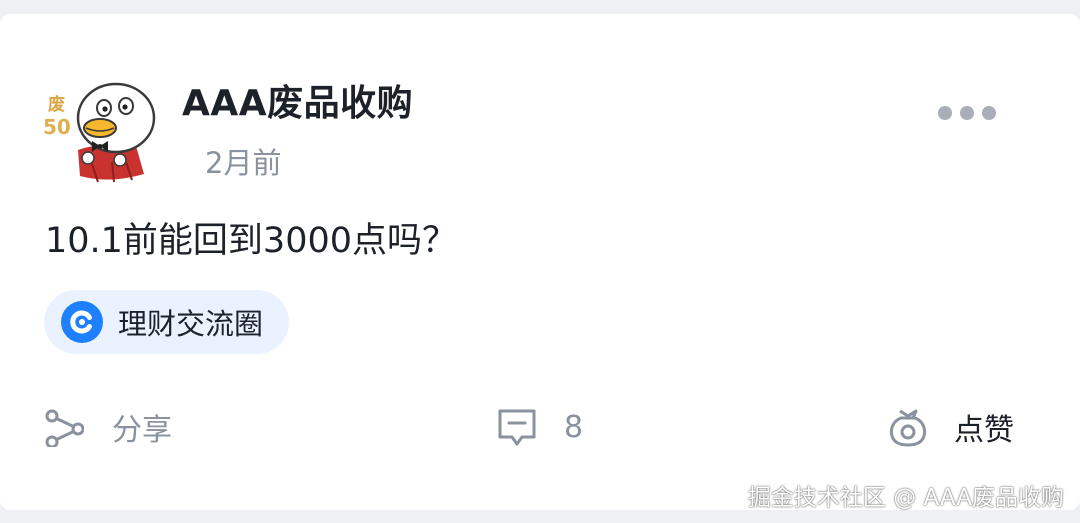 The height and width of the screenshot is (523, 1080). I want to click on watermark: 掘金技术社区 @ AAA废品收购, so click(905, 498).